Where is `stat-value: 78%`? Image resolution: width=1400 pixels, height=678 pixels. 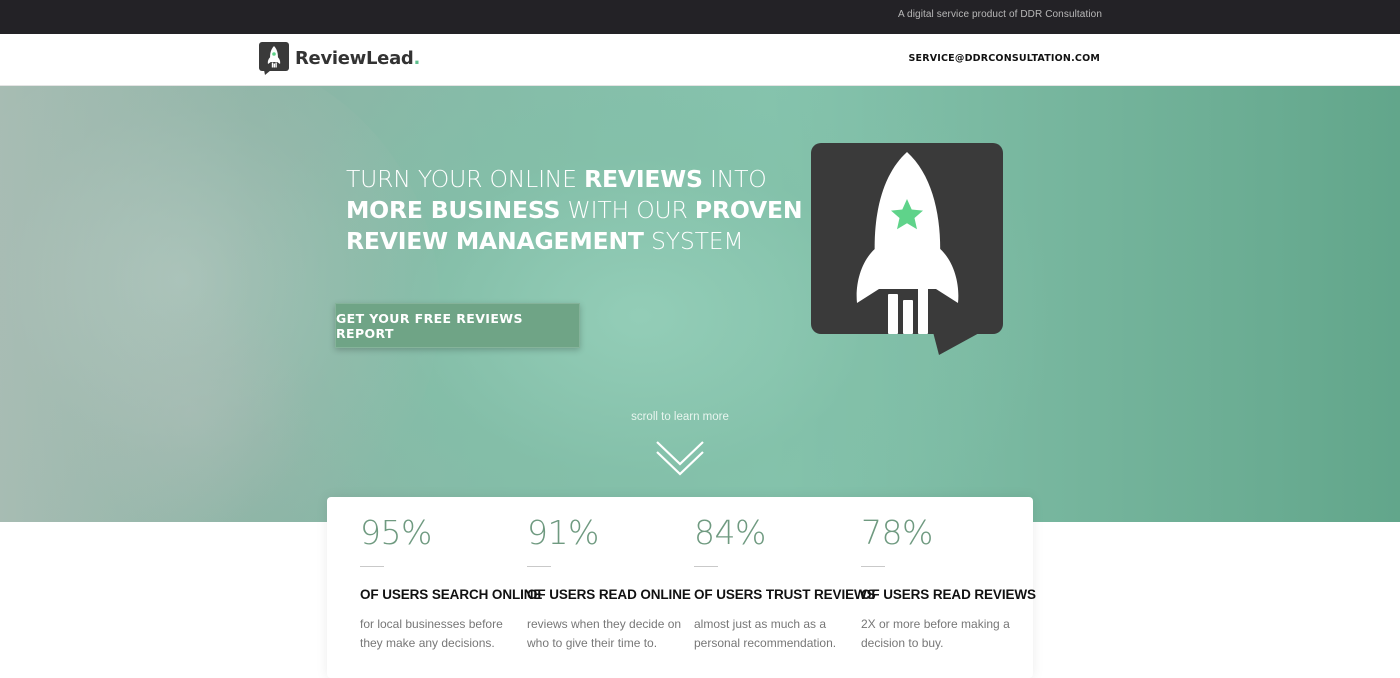 stat-value: 78% is located at coordinates (897, 532).